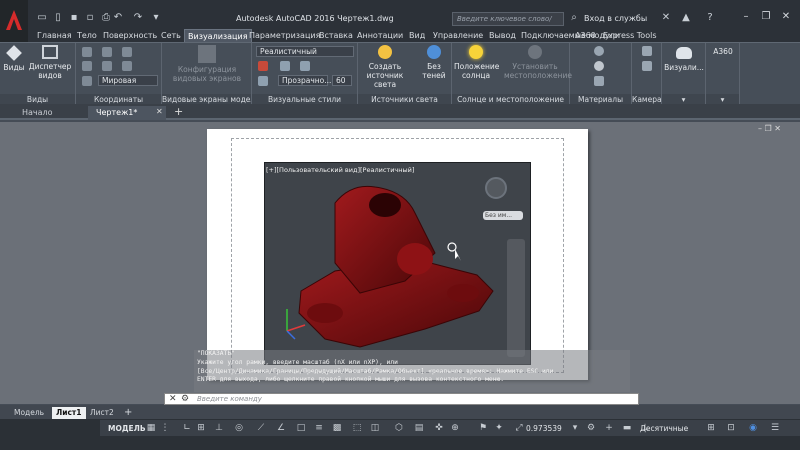 This screenshot has width=800, height=450. Describe the element at coordinates (599, 51) in the screenshot. I see `materials-browser-icon` at that location.